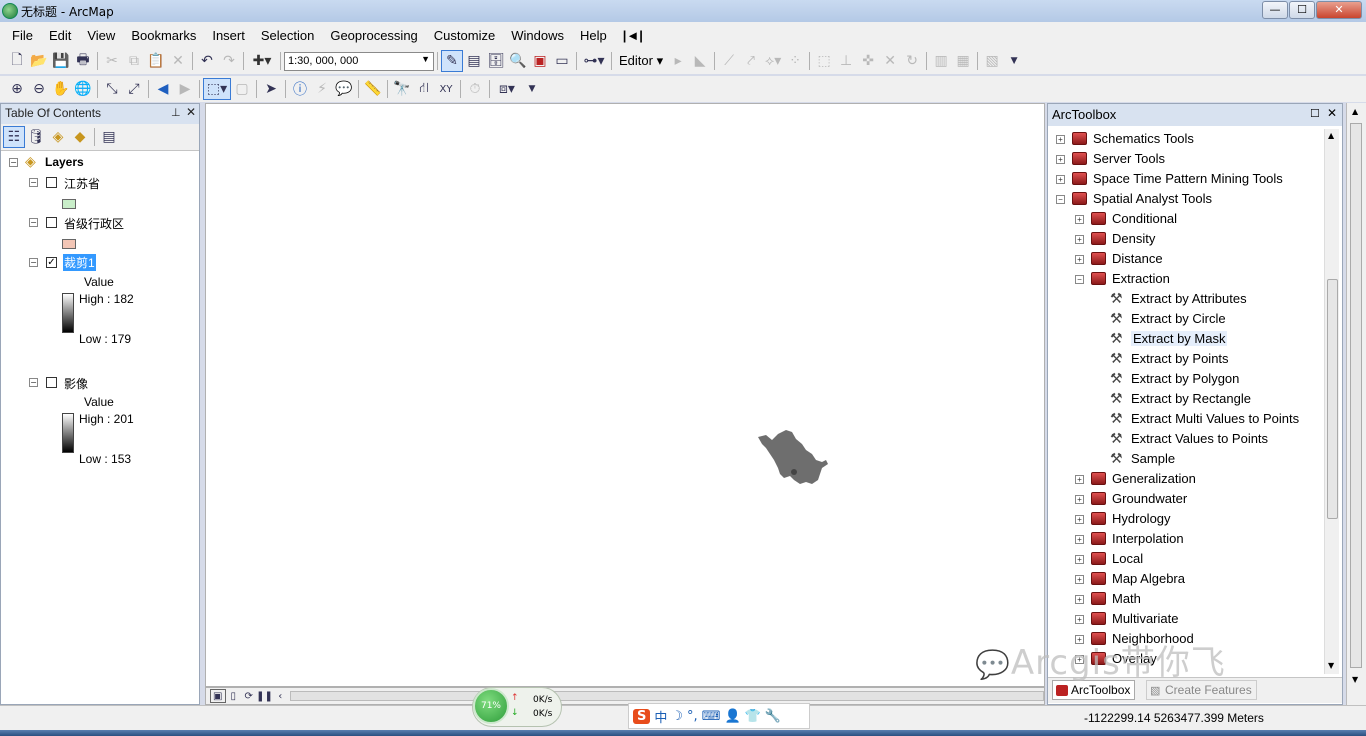 The image size is (1366, 736). Describe the element at coordinates (793, 457) in the screenshot. I see `clipped-raster-feature` at that location.